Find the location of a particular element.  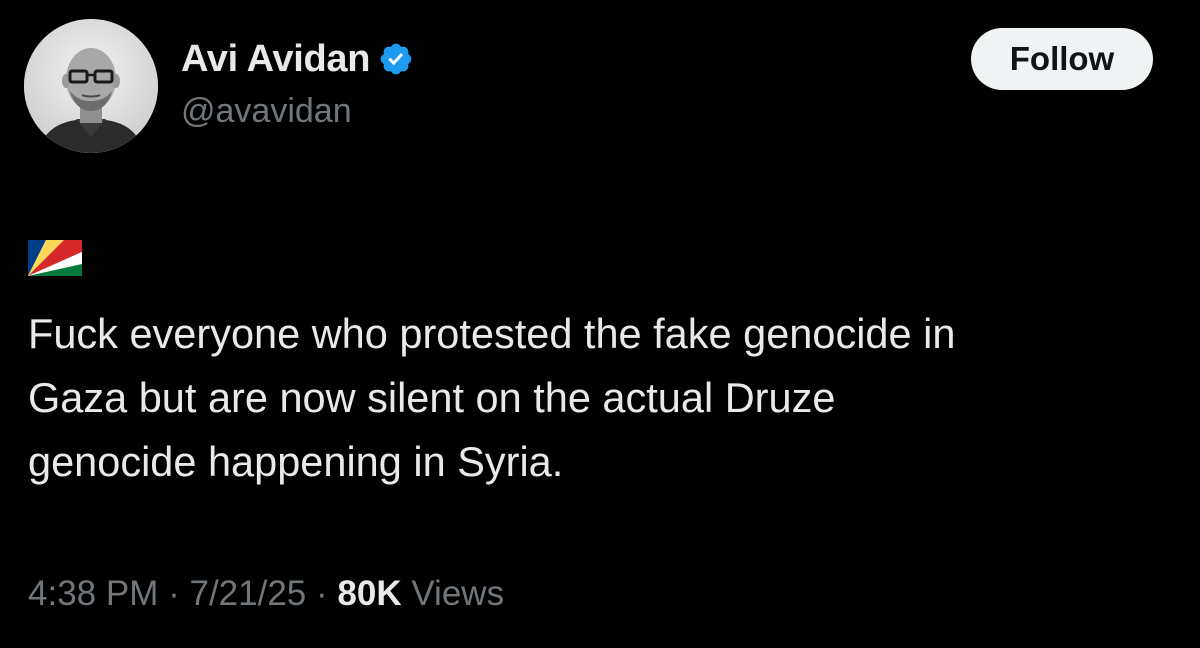

views-count: 80K is located at coordinates (369, 593).